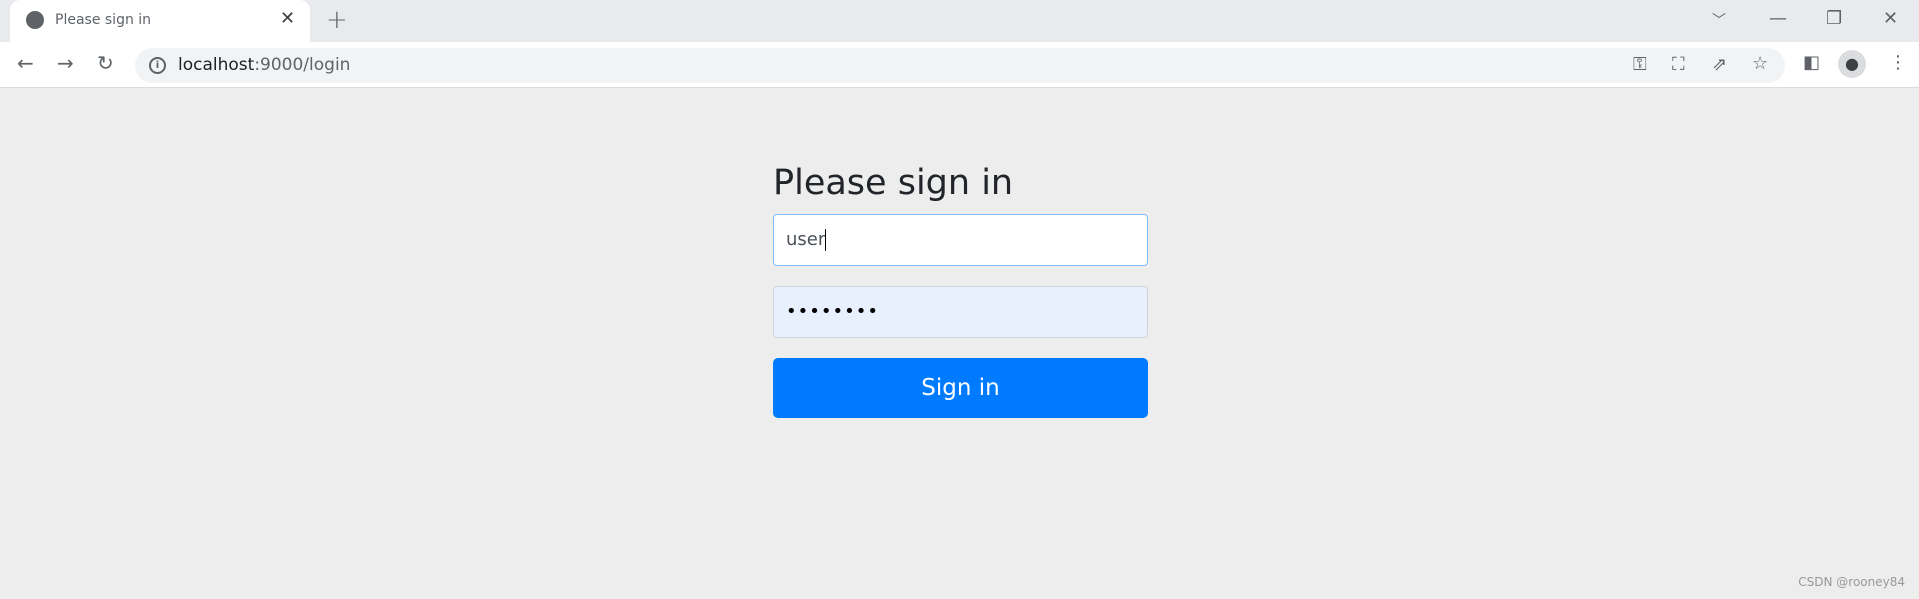 Image resolution: width=1919 pixels, height=599 pixels. Describe the element at coordinates (337, 20) in the screenshot. I see `new-tab-icon: +` at that location.